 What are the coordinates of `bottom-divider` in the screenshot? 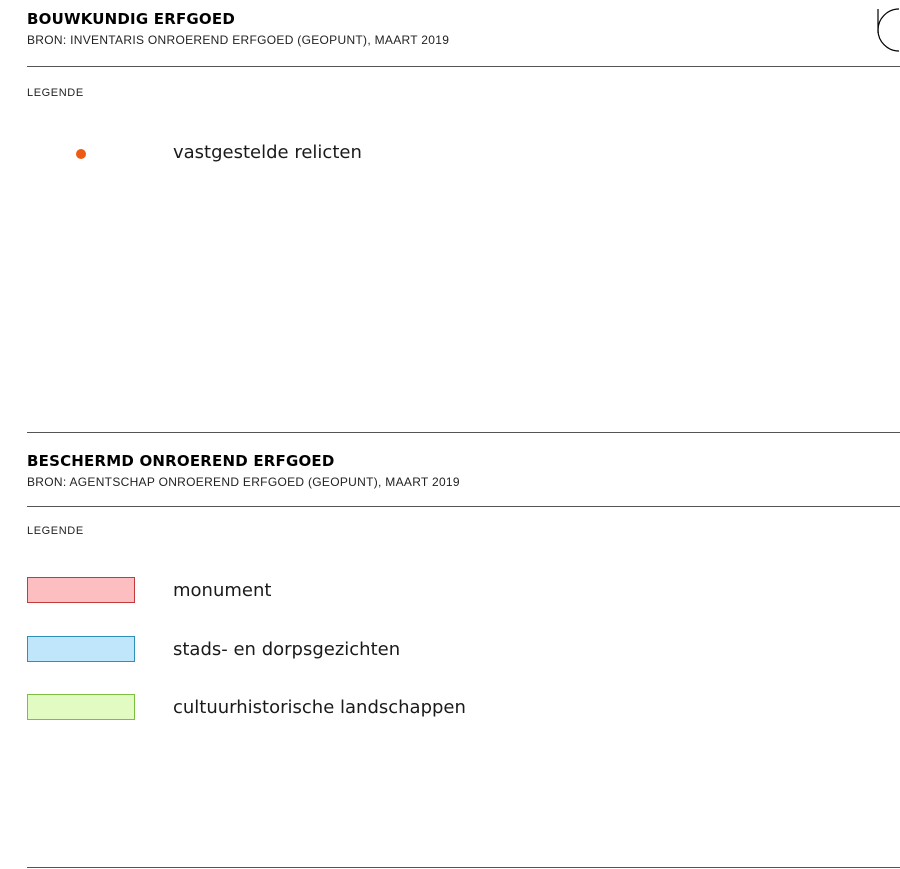 It's located at (463, 867).